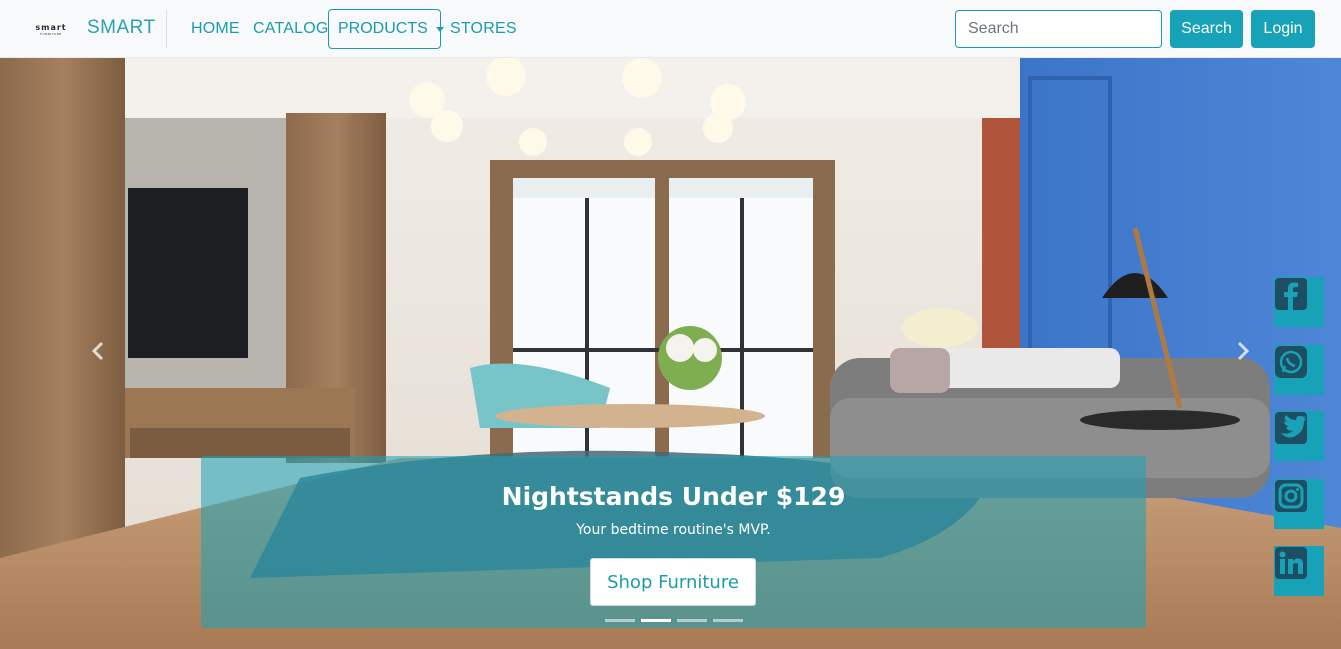  Describe the element at coordinates (673, 530) in the screenshot. I see `caption-subtitle: Your bedtime routine's MVP.` at that location.